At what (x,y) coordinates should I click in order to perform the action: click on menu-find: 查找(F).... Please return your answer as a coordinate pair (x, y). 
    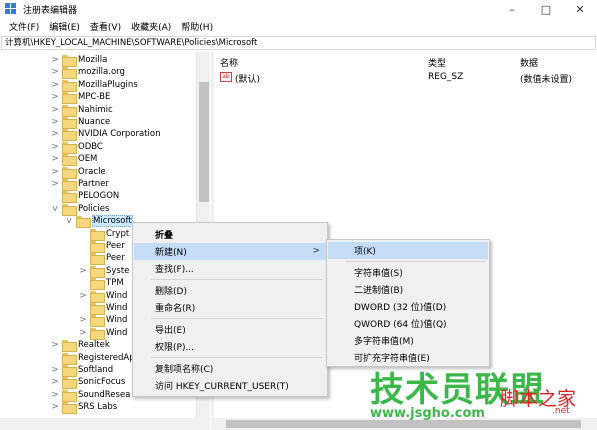
    Looking at the image, I should click on (230, 268).